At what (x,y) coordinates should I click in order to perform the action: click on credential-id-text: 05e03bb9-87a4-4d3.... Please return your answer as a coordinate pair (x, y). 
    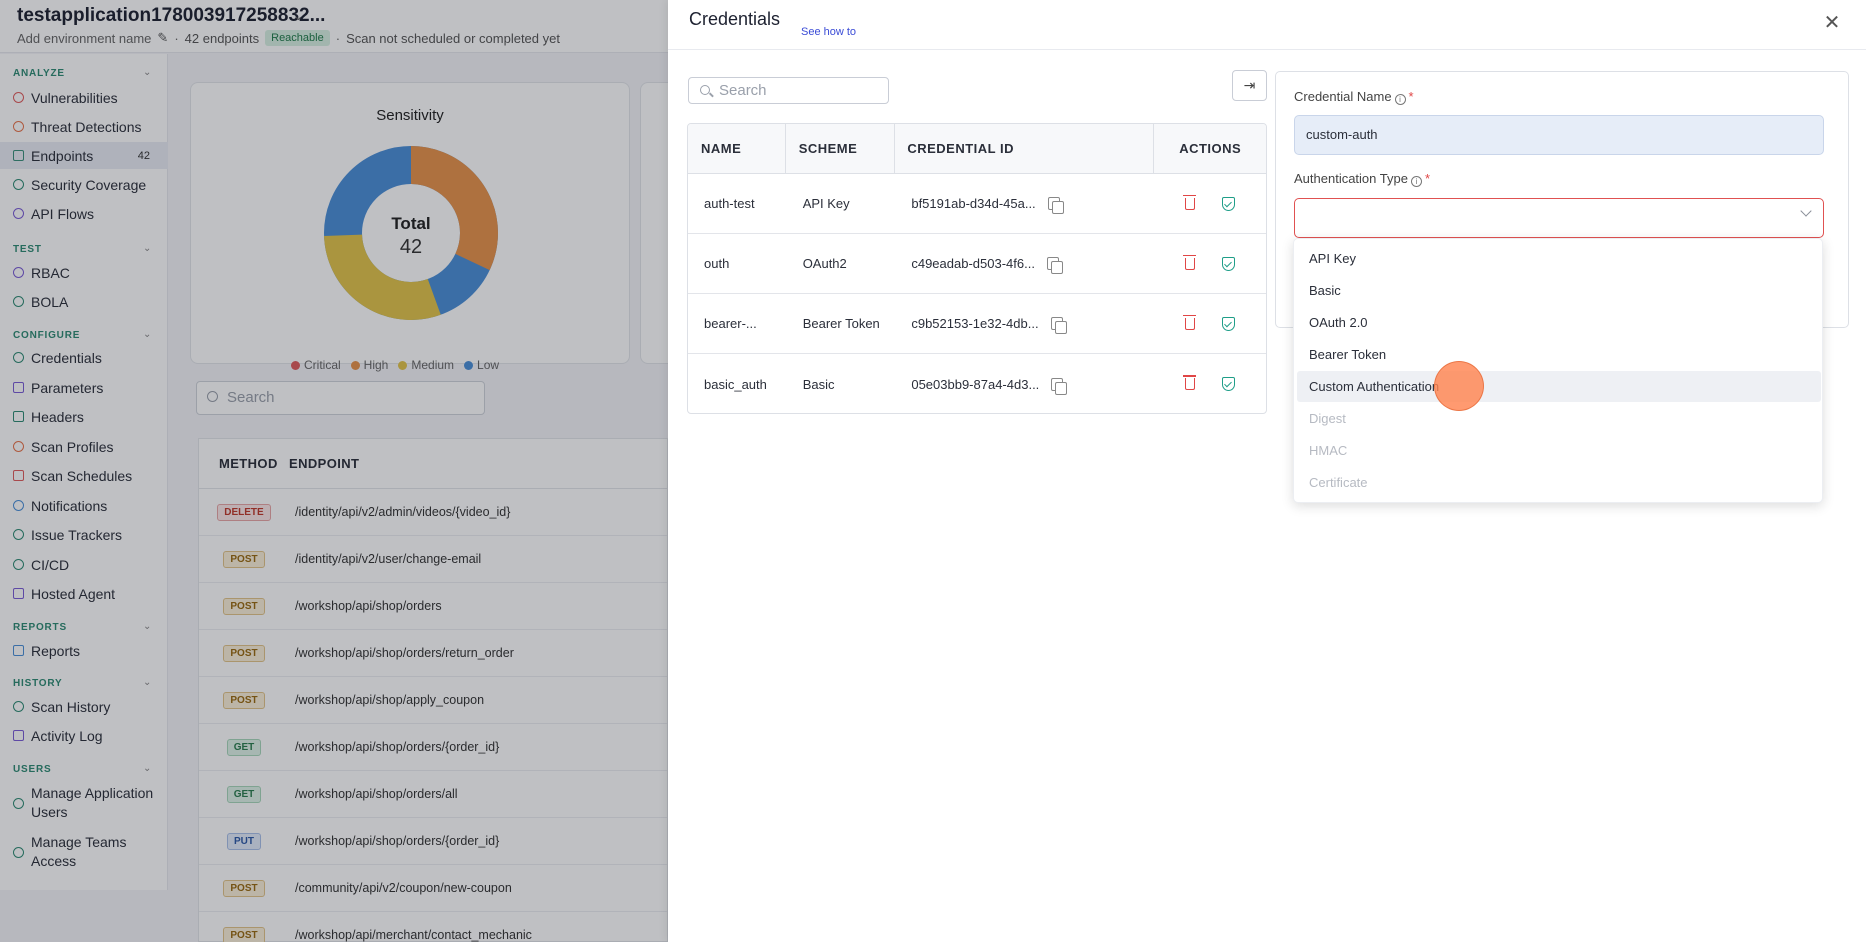
    Looking at the image, I should click on (975, 384).